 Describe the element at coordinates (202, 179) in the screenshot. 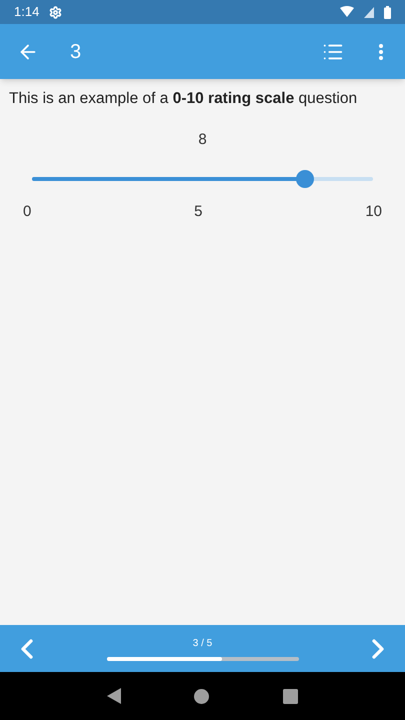

I see `rating-slider` at that location.